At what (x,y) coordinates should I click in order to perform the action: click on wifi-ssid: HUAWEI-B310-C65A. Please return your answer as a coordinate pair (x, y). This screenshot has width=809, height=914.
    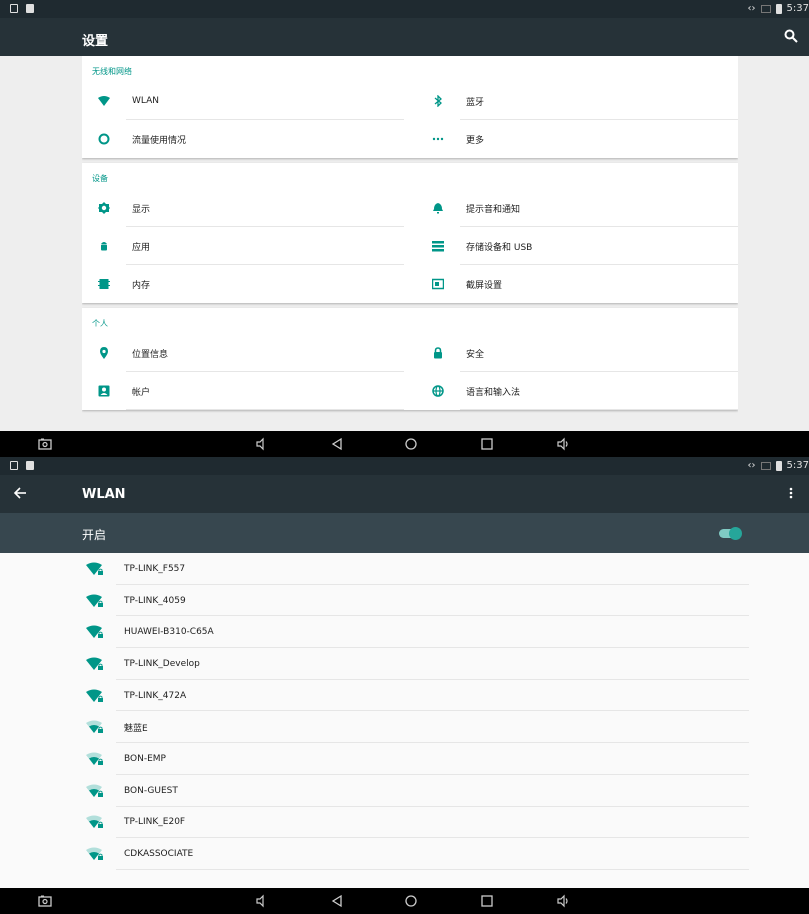
    Looking at the image, I should click on (169, 632).